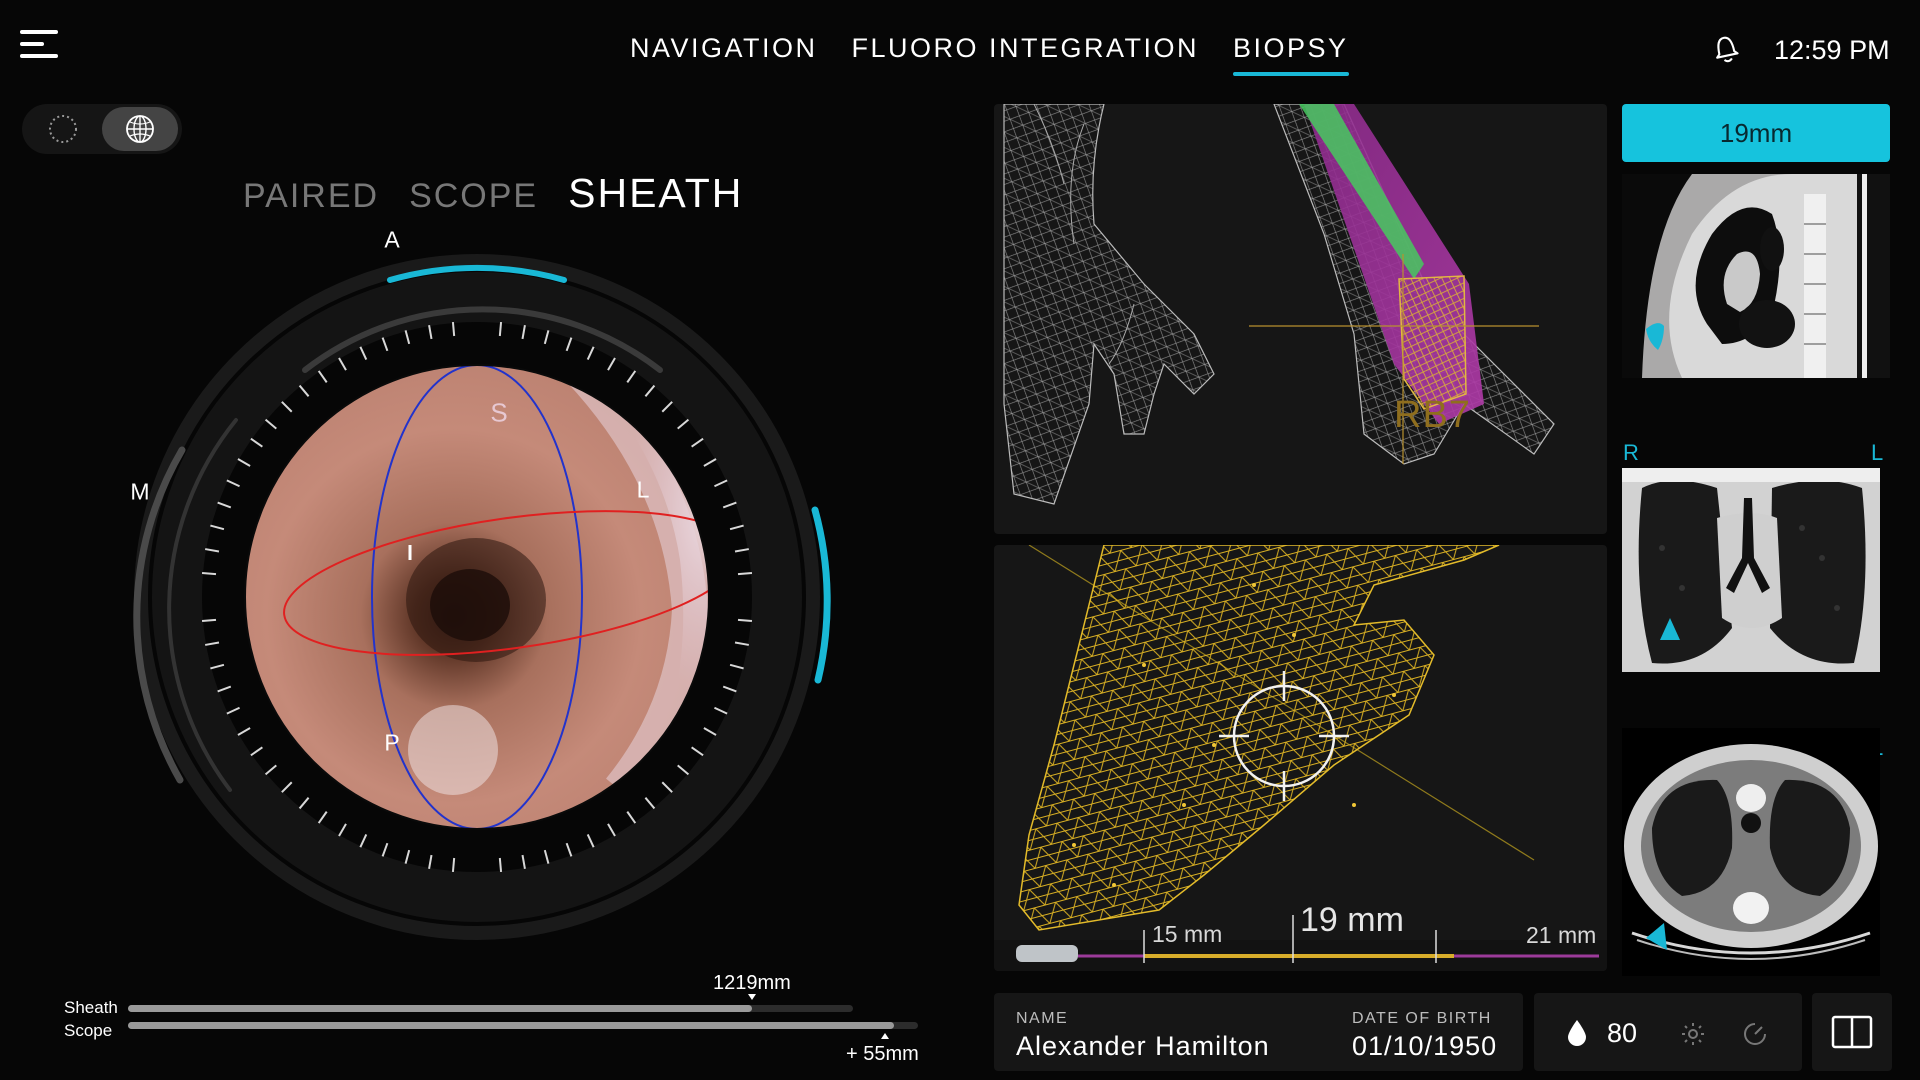 The image size is (1920, 1080). What do you see at coordinates (1877, 452) in the screenshot?
I see `ct-coronal-right-label: L` at bounding box center [1877, 452].